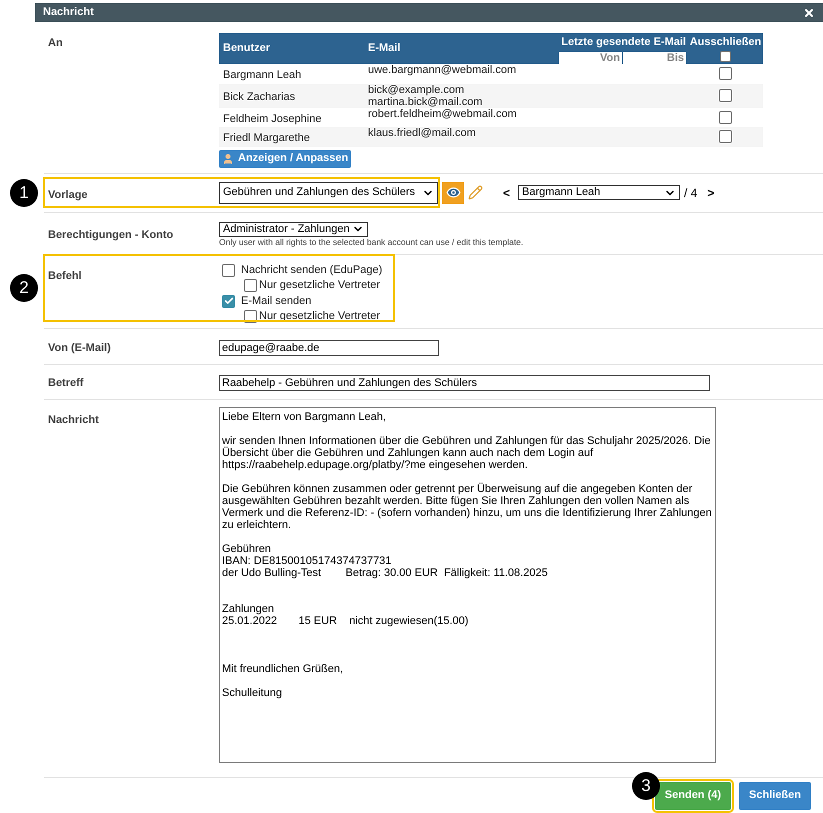 This screenshot has height=813, width=823. What do you see at coordinates (384, 48) in the screenshot?
I see `column-header: E-Mail` at bounding box center [384, 48].